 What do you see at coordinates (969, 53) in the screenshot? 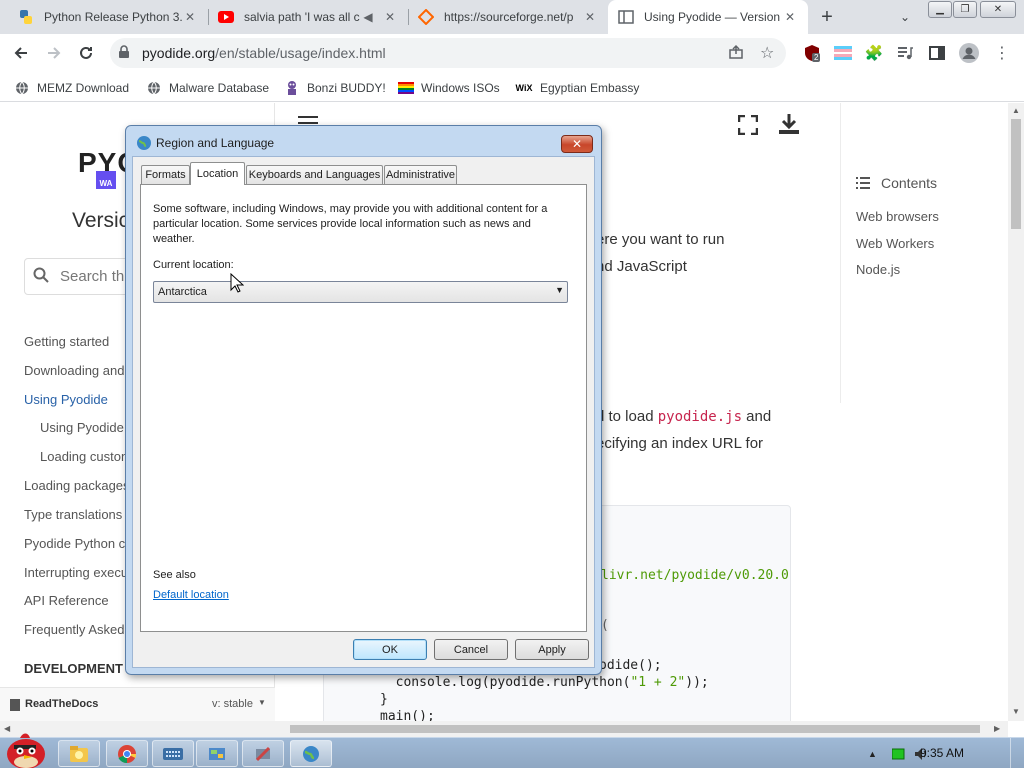
I see `profile-avatar-icon` at bounding box center [969, 53].